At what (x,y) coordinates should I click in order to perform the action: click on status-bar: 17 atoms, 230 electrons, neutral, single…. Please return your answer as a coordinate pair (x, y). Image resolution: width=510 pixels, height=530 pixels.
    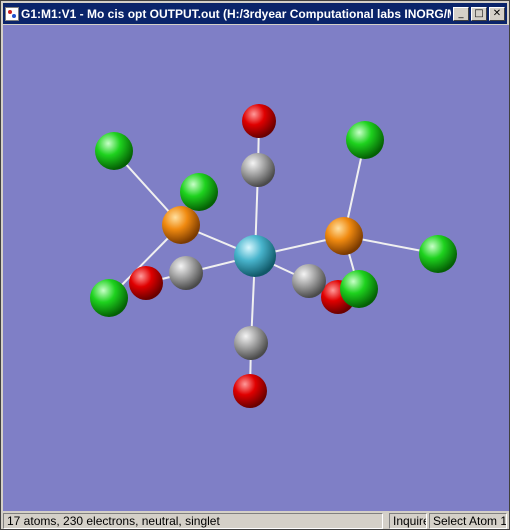
    Looking at the image, I should click on (255, 521).